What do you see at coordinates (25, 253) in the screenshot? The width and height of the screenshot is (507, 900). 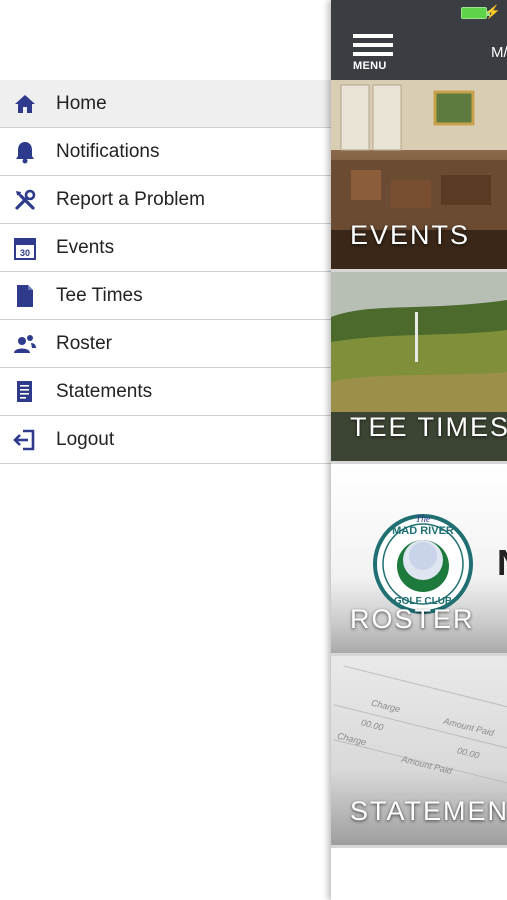 I see `calendar-day: 30` at bounding box center [25, 253].